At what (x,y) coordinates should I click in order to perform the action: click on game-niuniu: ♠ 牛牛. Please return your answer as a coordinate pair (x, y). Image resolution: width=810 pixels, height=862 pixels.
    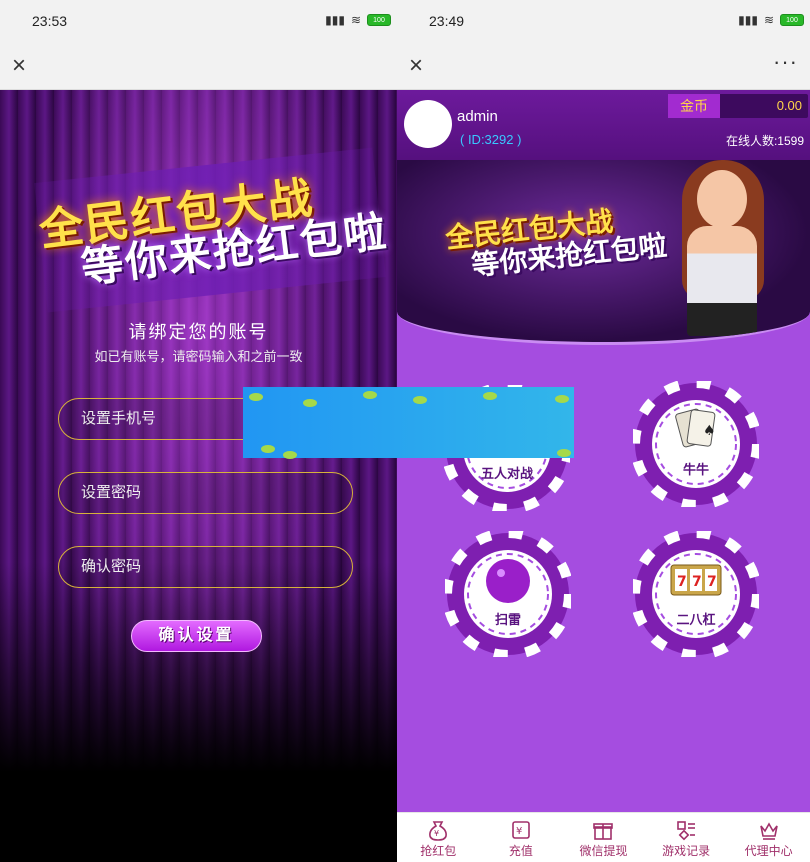
    Looking at the image, I should click on (696, 444).